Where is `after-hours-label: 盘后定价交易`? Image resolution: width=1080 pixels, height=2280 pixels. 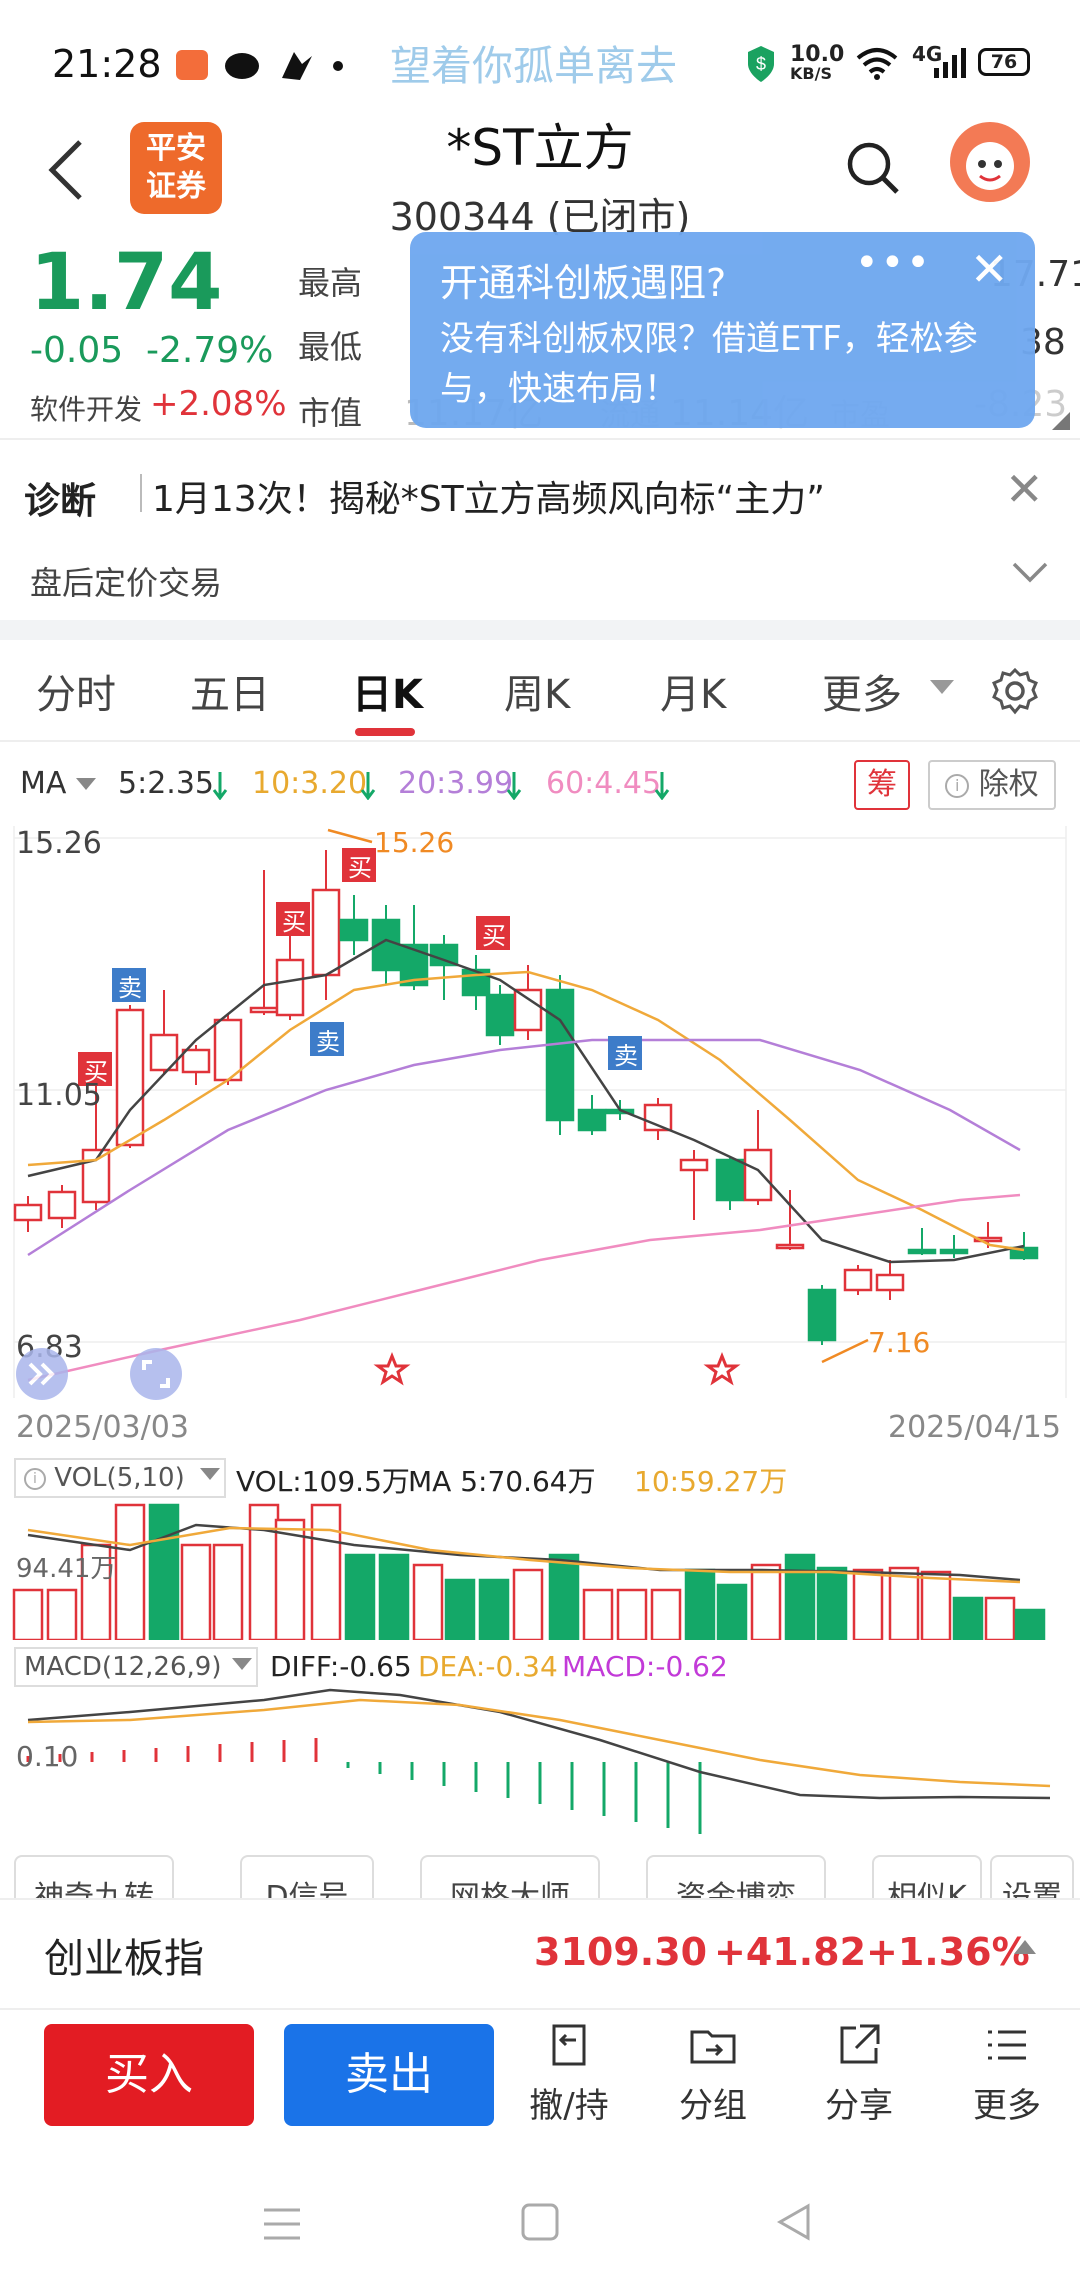 after-hours-label: 盘后定价交易 is located at coordinates (126, 581).